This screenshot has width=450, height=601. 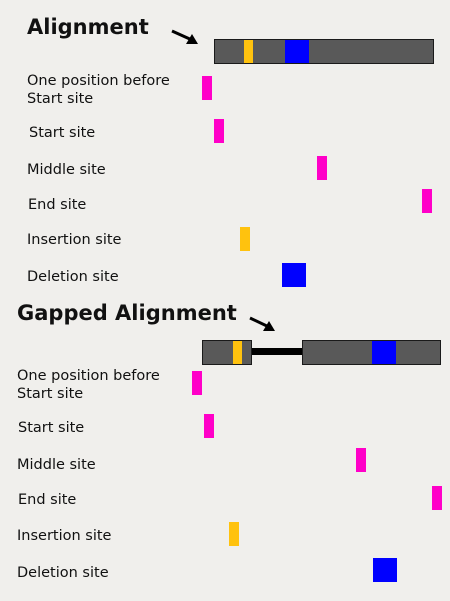 What do you see at coordinates (127, 313) in the screenshot?
I see `gapped-alignment-title: Gapped Alignment` at bounding box center [127, 313].